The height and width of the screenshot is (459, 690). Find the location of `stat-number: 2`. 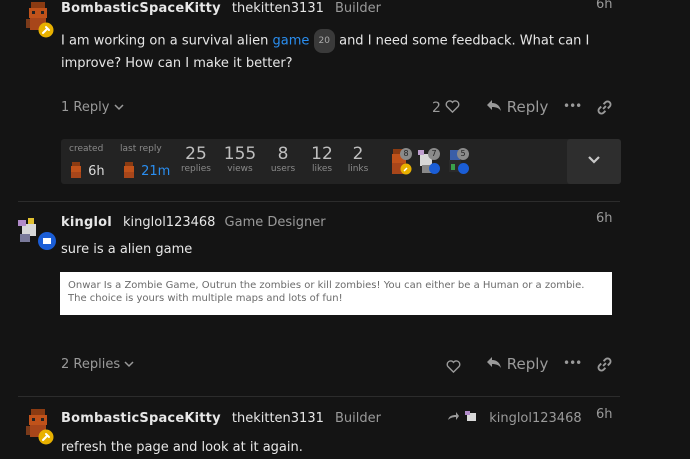

stat-number: 2 is located at coordinates (358, 154).